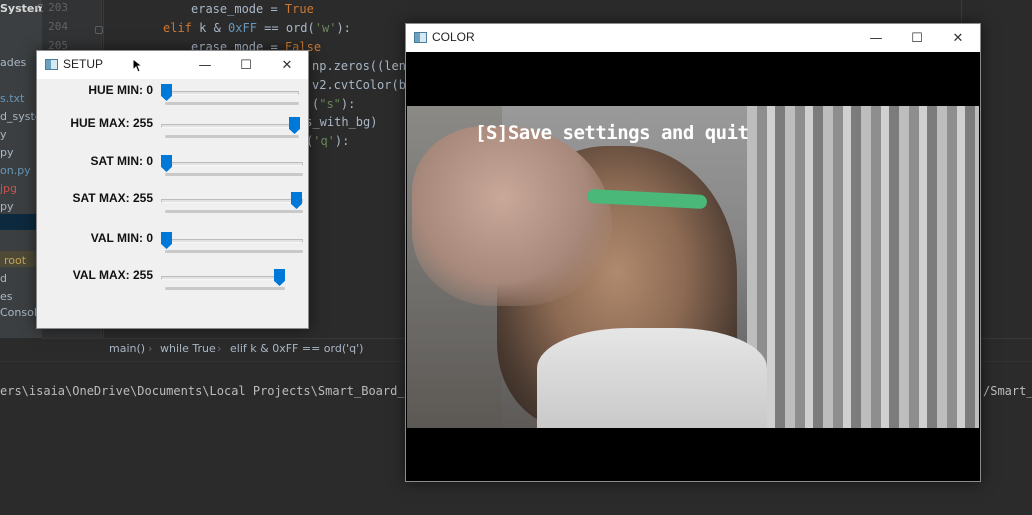 The width and height of the screenshot is (1032, 515). Describe the element at coordinates (453, 37) in the screenshot. I see `color-window-title: COLOR` at that location.